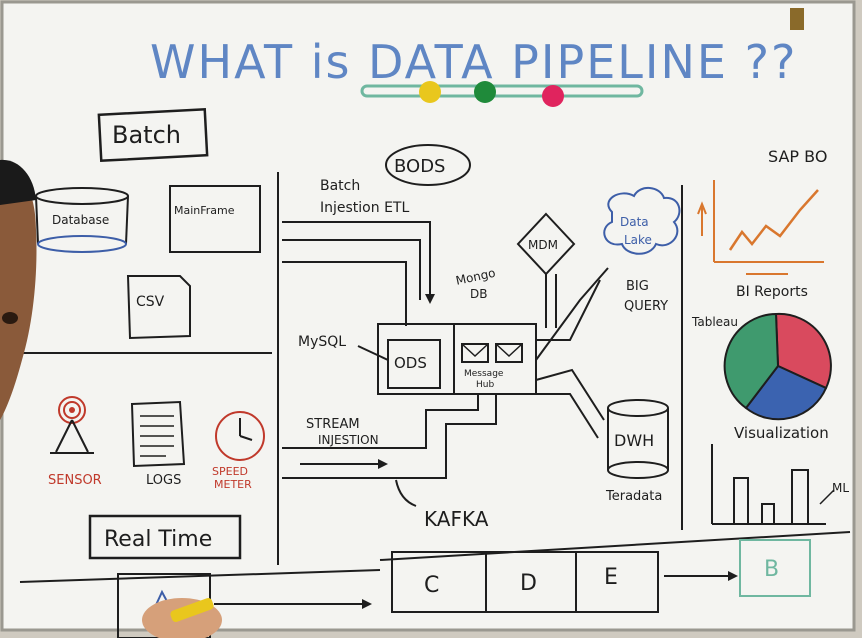  Describe the element at coordinates (158, 539) in the screenshot. I see `realtime-label: Real Time` at that location.